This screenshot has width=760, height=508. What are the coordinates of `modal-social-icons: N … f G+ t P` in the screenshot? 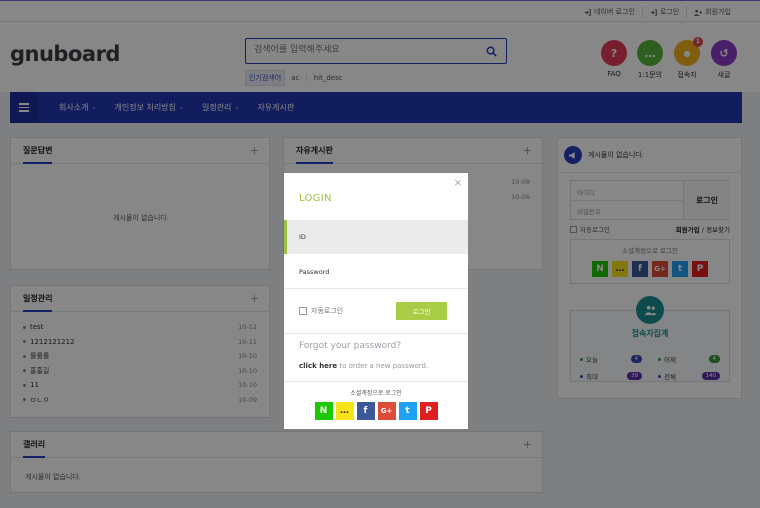 It's located at (376, 411).